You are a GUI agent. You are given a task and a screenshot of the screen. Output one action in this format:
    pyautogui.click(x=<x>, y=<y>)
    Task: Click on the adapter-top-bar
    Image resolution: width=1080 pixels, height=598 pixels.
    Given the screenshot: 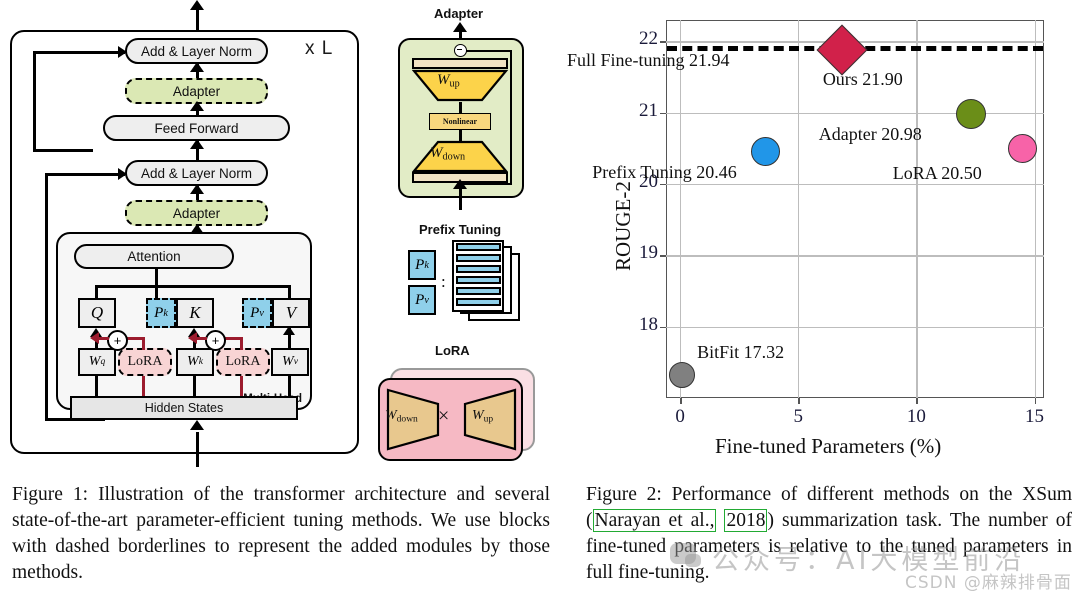 What is the action you would take?
    pyautogui.click(x=460, y=63)
    